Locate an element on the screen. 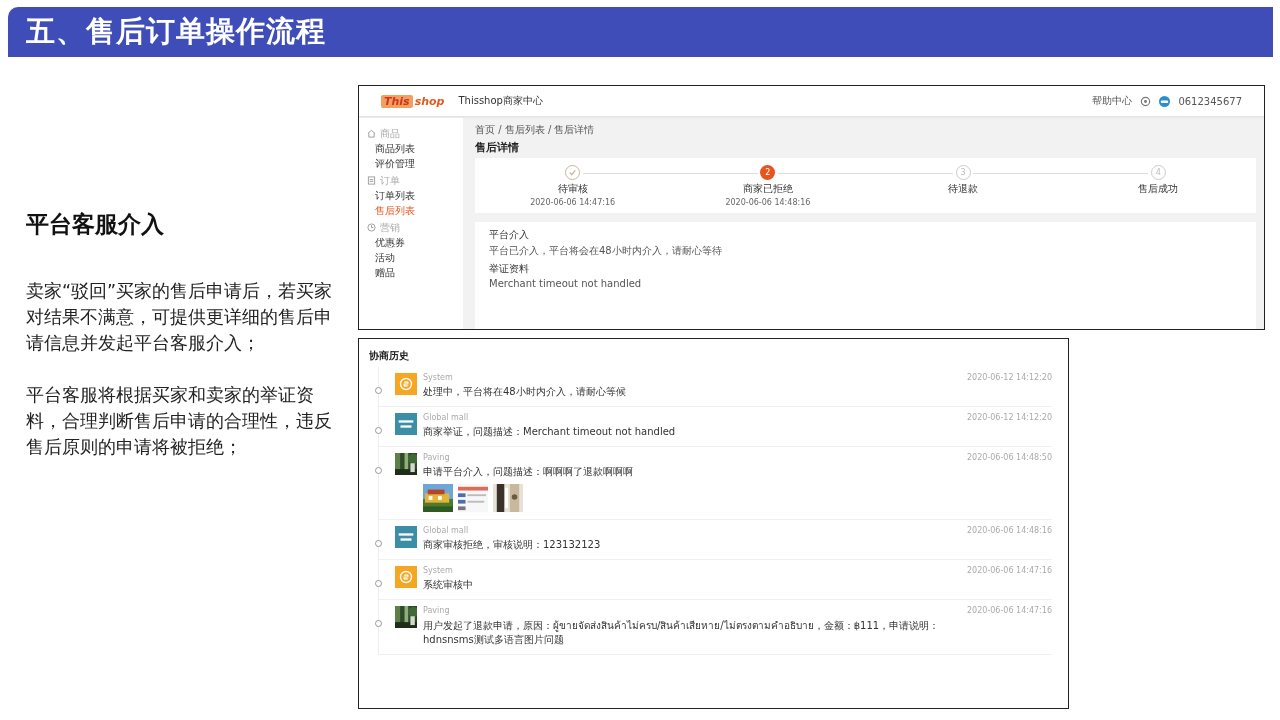 The width and height of the screenshot is (1280, 720). logo-word: shop is located at coordinates (429, 101).